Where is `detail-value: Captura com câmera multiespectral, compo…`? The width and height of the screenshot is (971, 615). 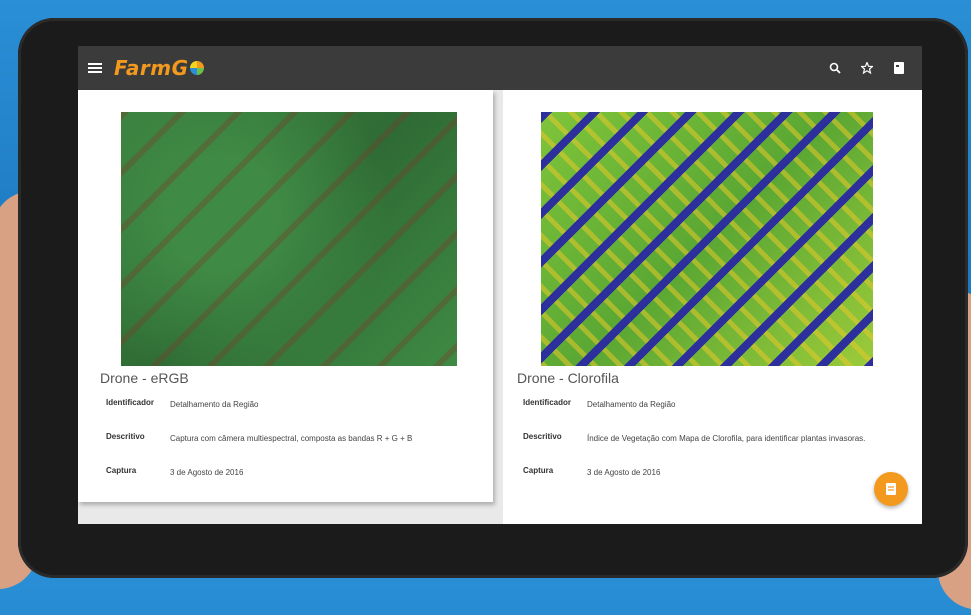
detail-value: Captura com câmera multiespectral, compo… is located at coordinates (291, 438).